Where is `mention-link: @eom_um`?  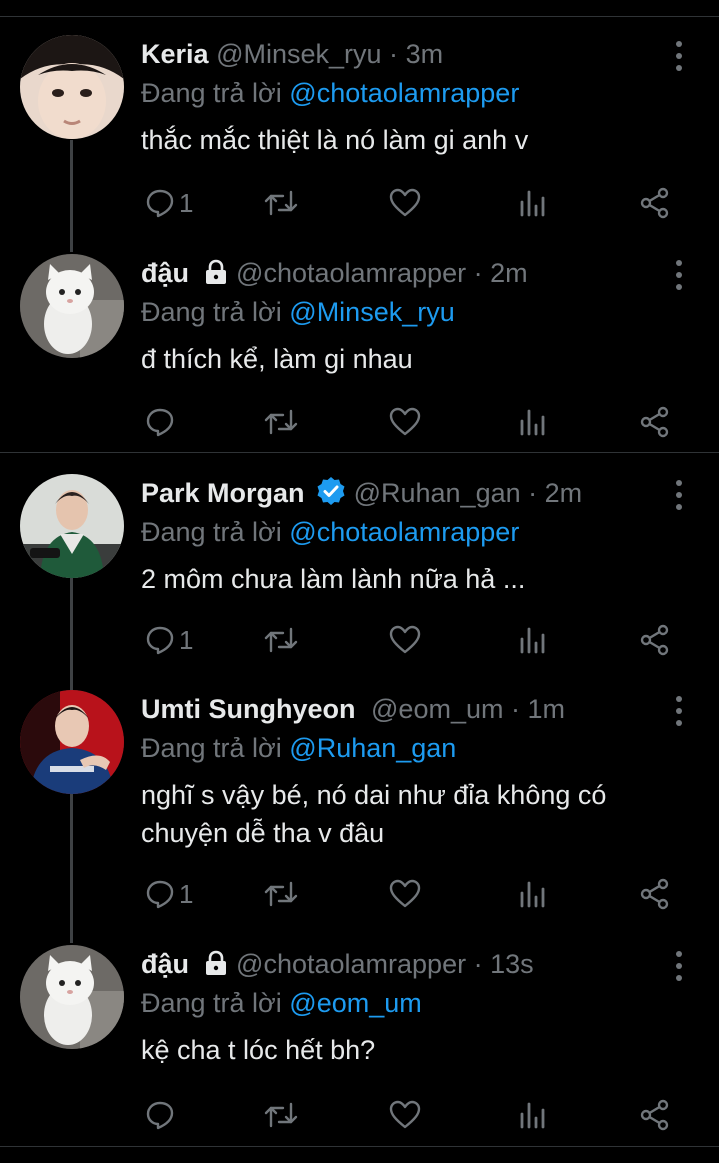
mention-link: @eom_um is located at coordinates (355, 1003).